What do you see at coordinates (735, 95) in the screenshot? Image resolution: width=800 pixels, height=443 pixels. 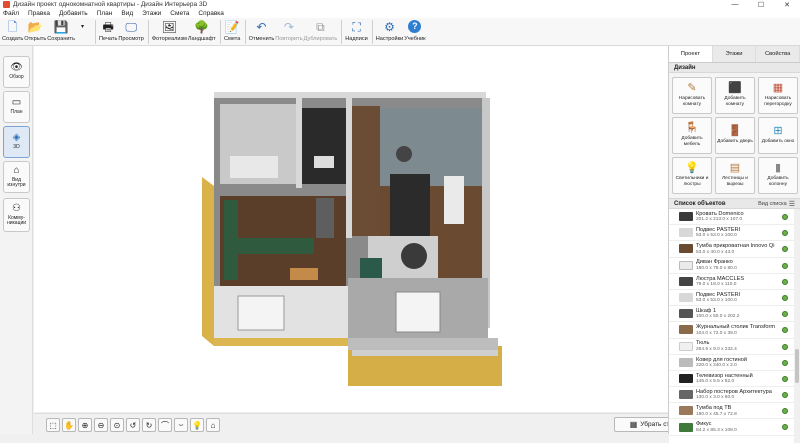 I see `add-room-button: ⬛ Добавить комнату` at bounding box center [735, 95].